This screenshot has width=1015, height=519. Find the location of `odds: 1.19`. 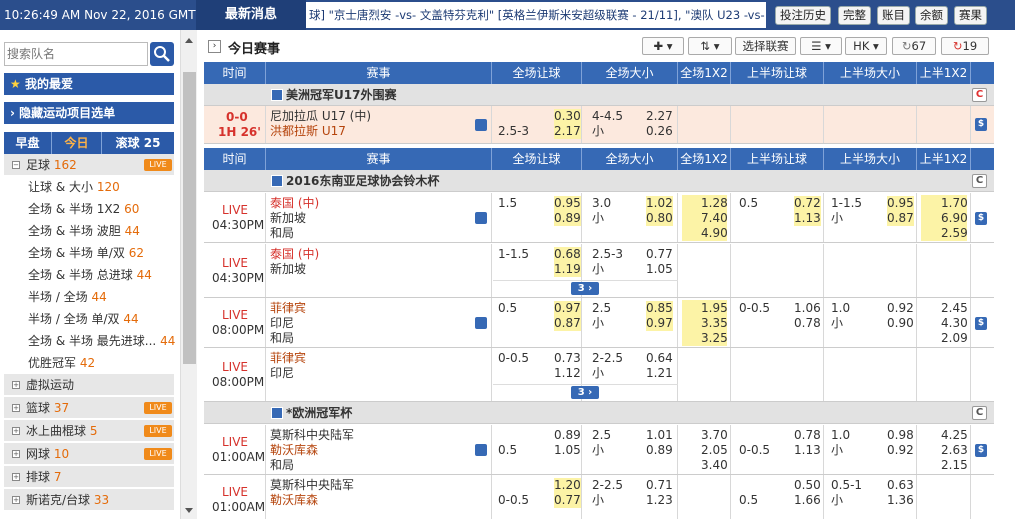

odds: 1.19 is located at coordinates (567, 269).